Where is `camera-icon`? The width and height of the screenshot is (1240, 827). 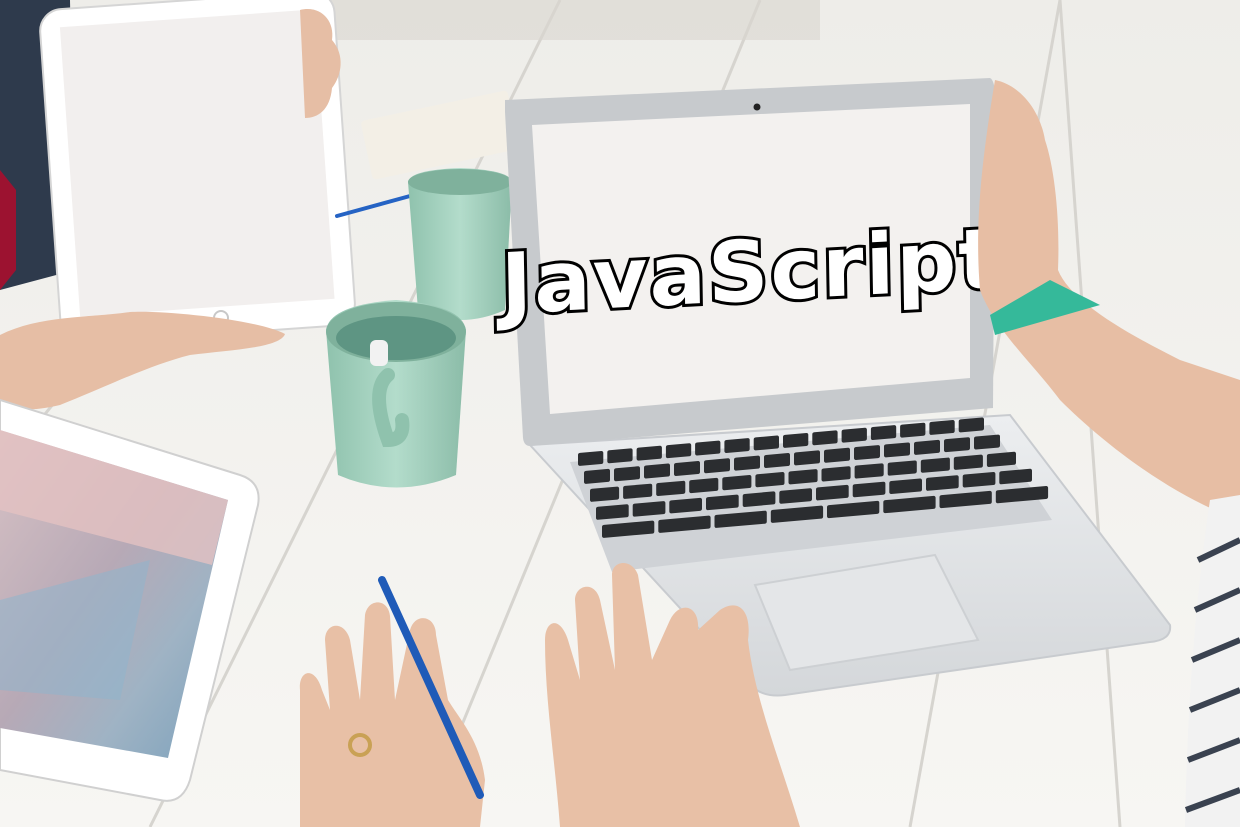 camera-icon is located at coordinates (757, 107).